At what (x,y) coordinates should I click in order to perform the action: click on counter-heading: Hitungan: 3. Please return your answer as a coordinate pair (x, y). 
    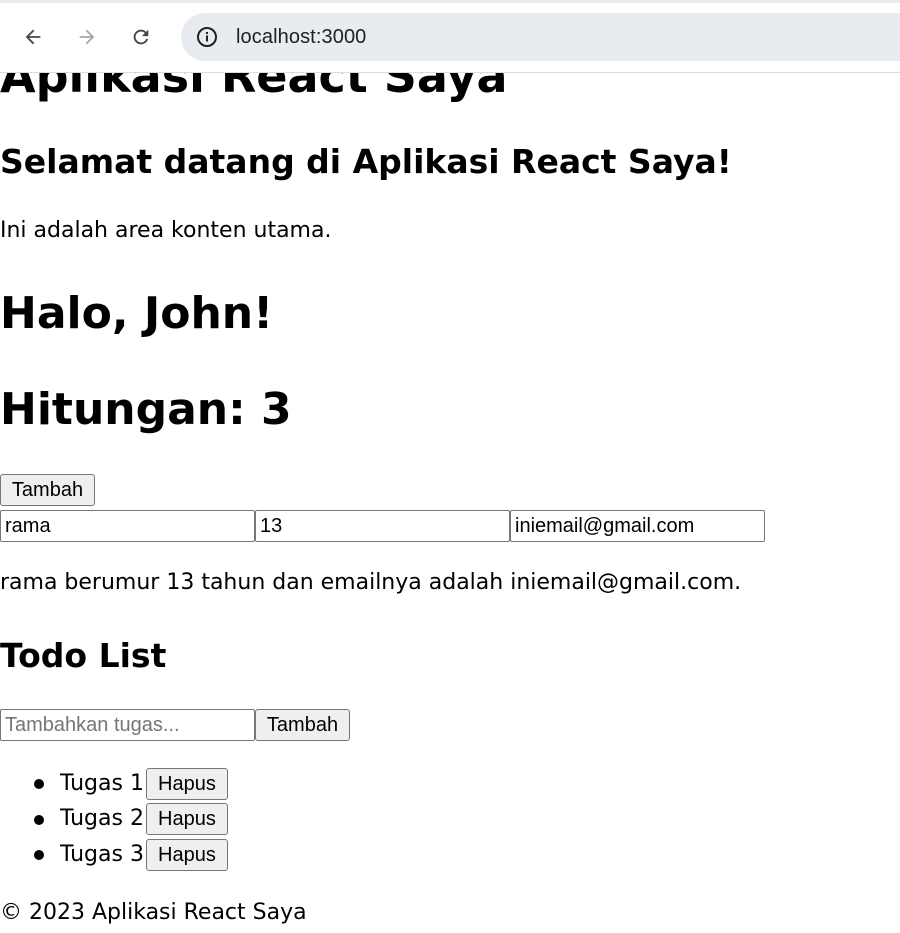
    Looking at the image, I should click on (146, 409).